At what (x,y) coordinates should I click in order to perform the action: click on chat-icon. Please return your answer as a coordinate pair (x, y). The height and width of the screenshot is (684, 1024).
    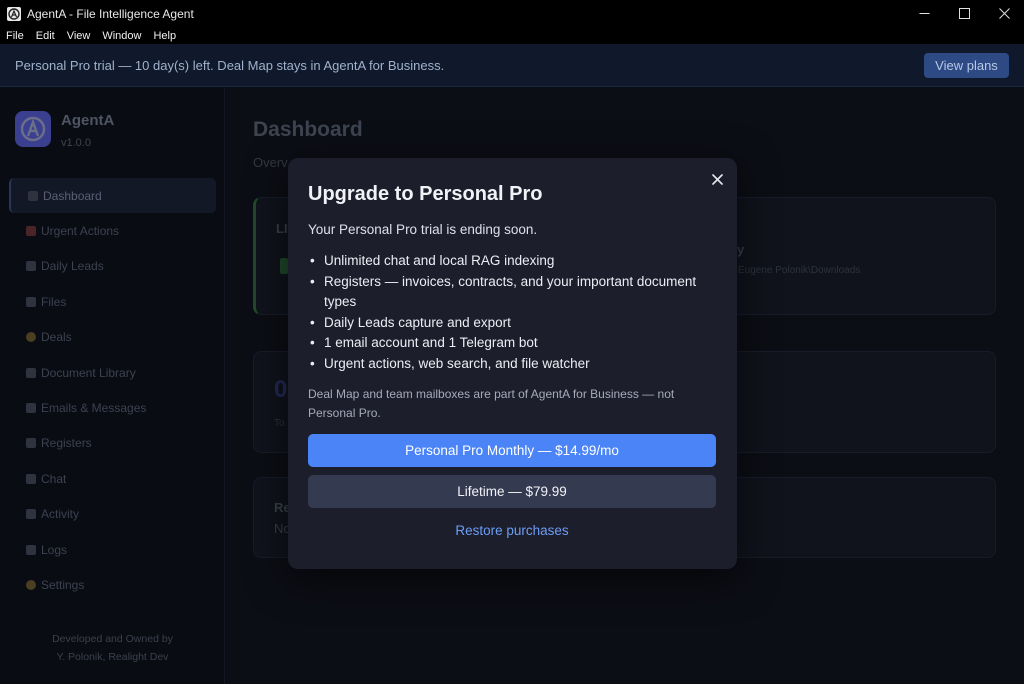
    Looking at the image, I should click on (31, 478).